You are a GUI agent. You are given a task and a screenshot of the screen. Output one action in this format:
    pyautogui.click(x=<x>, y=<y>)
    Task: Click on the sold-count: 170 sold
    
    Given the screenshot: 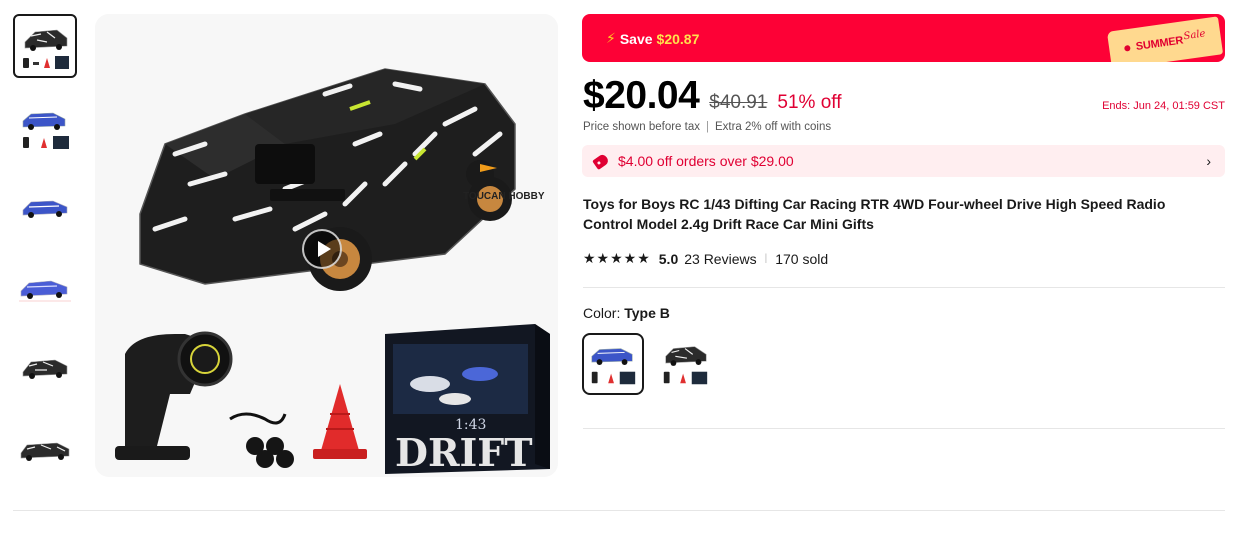 What is the action you would take?
    pyautogui.click(x=802, y=258)
    